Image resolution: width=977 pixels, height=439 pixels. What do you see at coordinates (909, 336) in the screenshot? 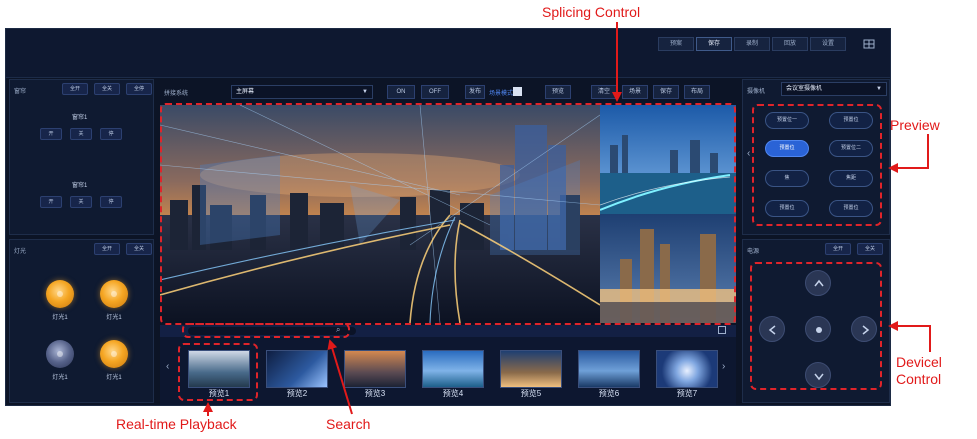
I see `device-control-arrow` at bounding box center [909, 336].